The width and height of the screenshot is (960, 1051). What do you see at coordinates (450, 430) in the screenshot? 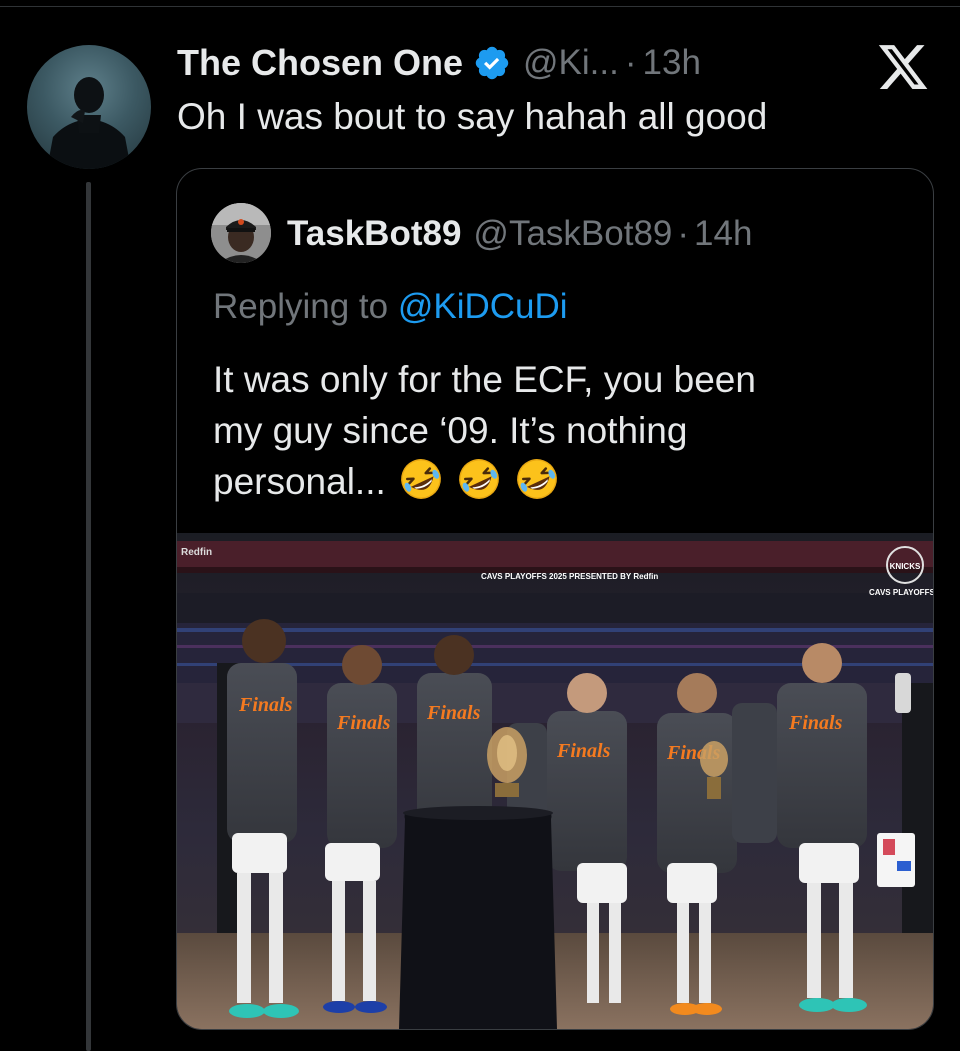
I see `quoted-text-line: my guy since ‘09. It’s nothing` at bounding box center [450, 430].